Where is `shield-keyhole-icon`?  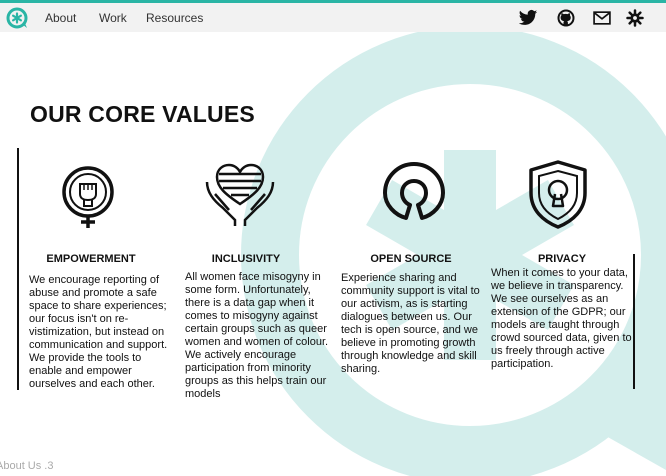 shield-keyhole-icon is located at coordinates (558, 194).